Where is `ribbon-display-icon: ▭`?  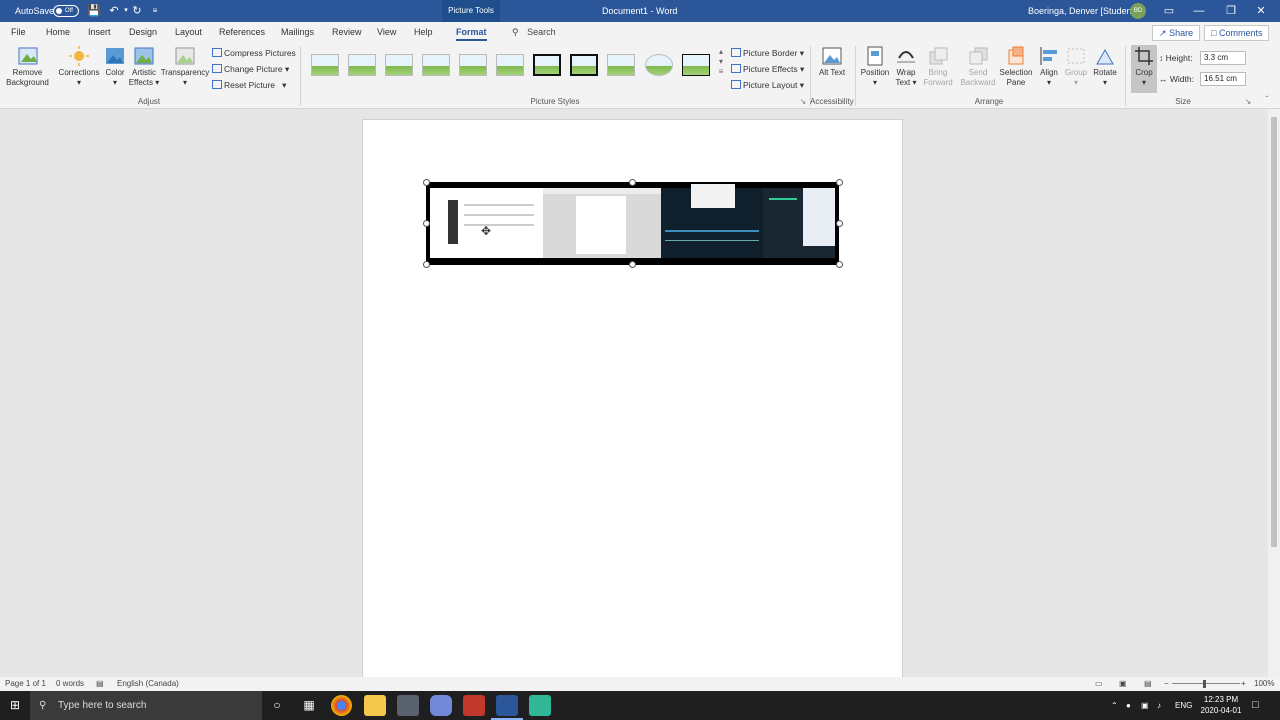 ribbon-display-icon: ▭ is located at coordinates (1169, 11).